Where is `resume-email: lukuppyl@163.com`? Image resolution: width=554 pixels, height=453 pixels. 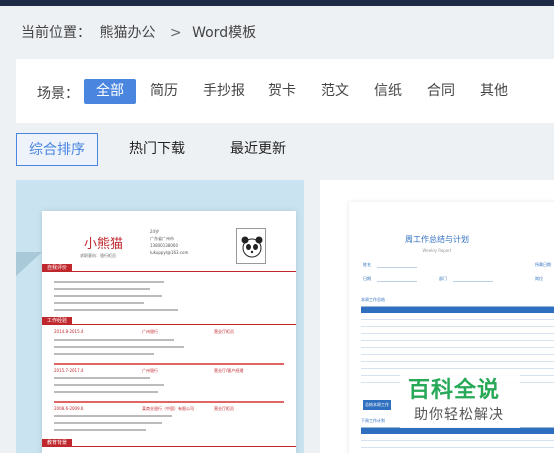
resume-email: lukuppyl@163.com is located at coordinates (169, 252).